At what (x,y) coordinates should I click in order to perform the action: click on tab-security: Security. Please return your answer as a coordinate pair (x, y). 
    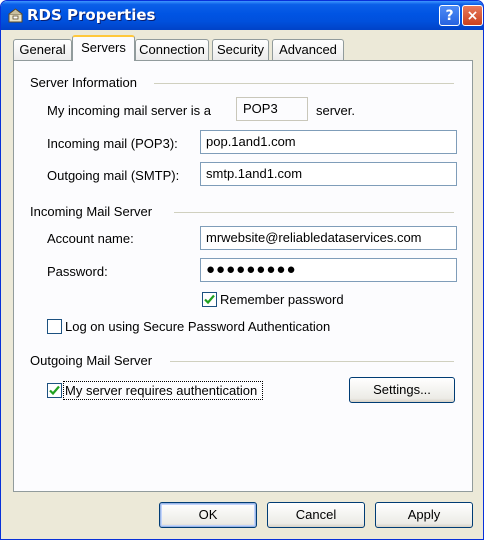
    Looking at the image, I should click on (240, 49).